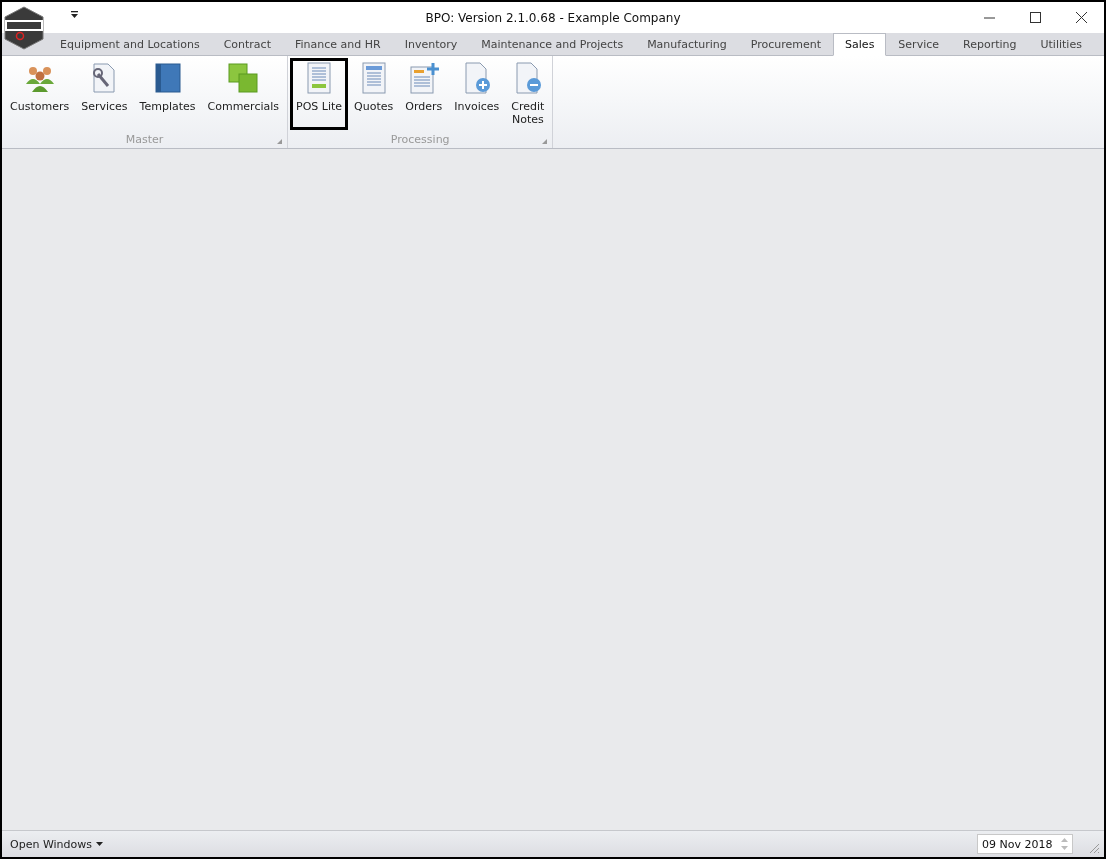 Image resolution: width=1106 pixels, height=859 pixels. Describe the element at coordinates (528, 94) in the screenshot. I see `ribbon-button: Credit Notes` at that location.